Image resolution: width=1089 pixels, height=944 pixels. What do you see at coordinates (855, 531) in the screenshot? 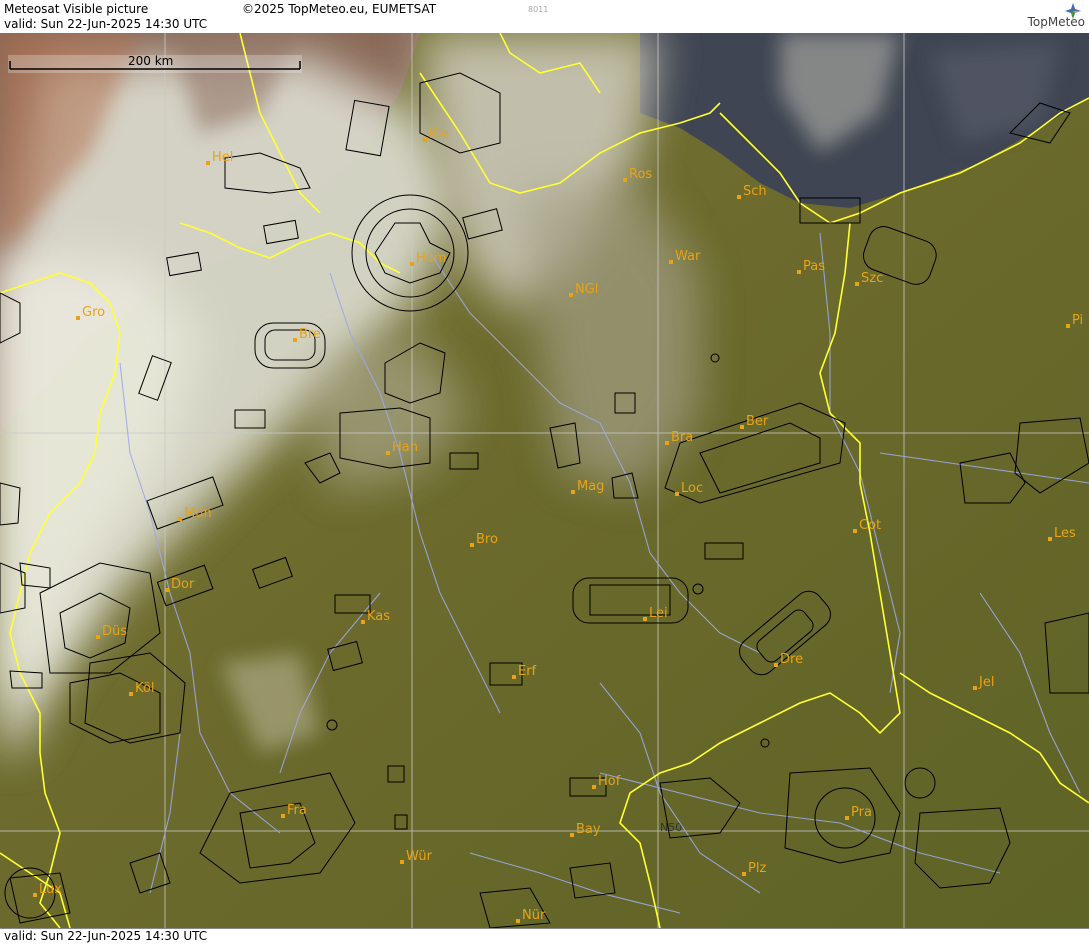
I see `city-dot-cot` at bounding box center [855, 531].